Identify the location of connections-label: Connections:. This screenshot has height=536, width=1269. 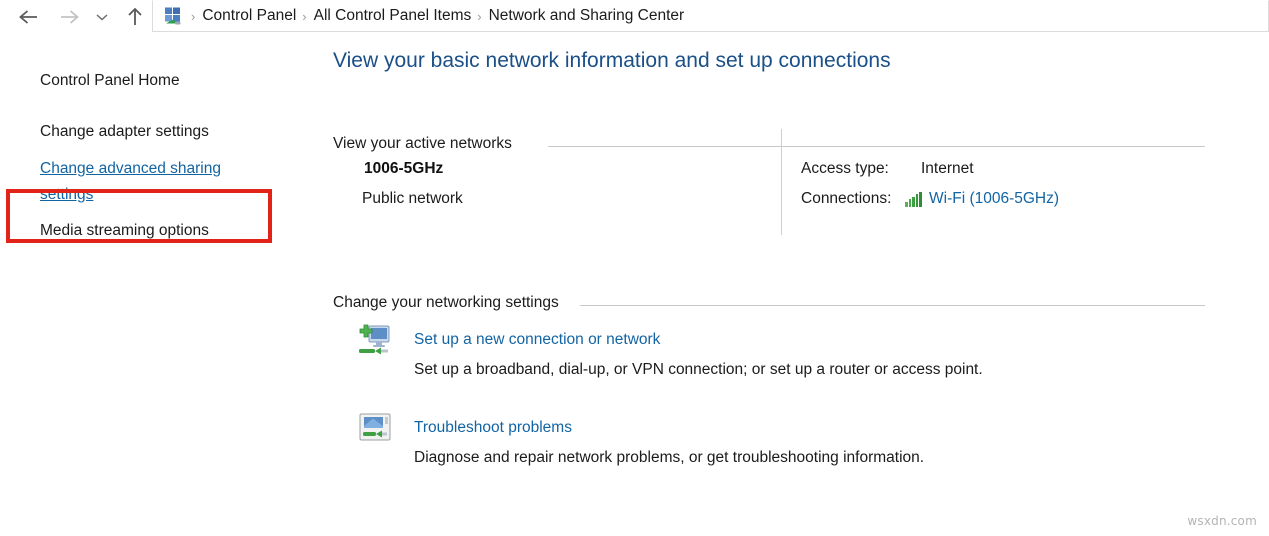
(846, 198).